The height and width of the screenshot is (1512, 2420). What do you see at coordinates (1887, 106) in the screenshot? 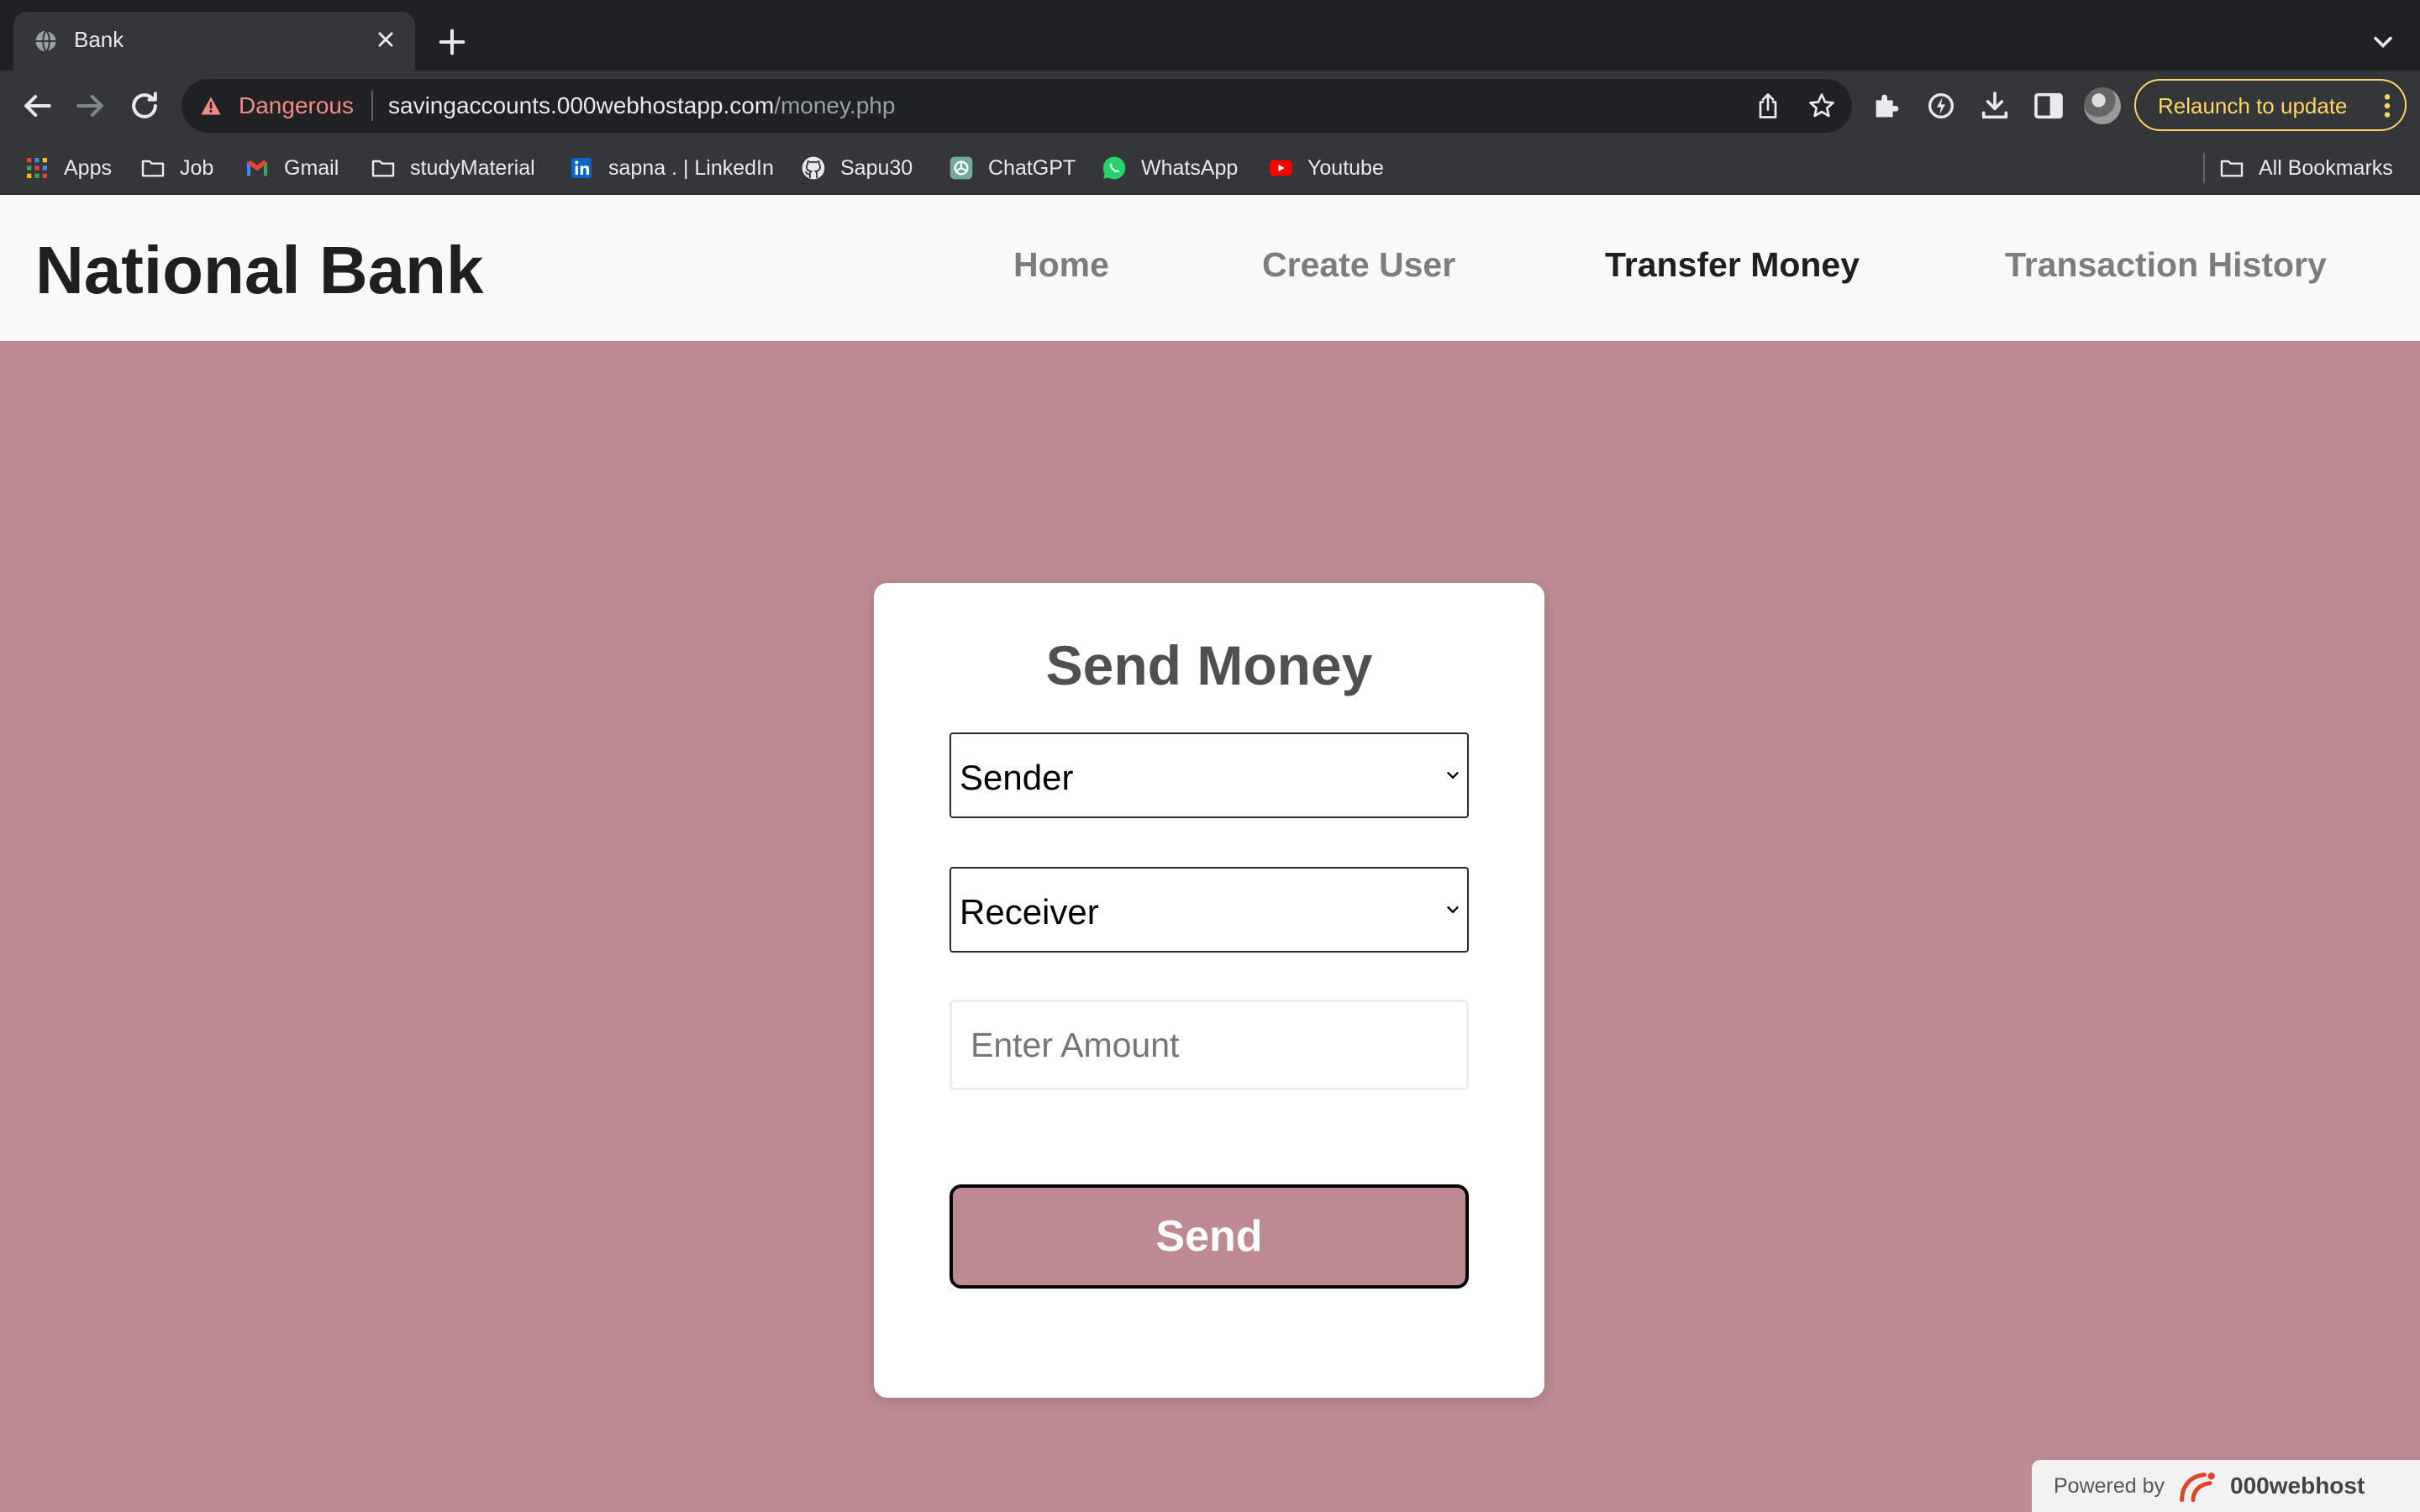
I see `extensions-puzzle-icon` at bounding box center [1887, 106].